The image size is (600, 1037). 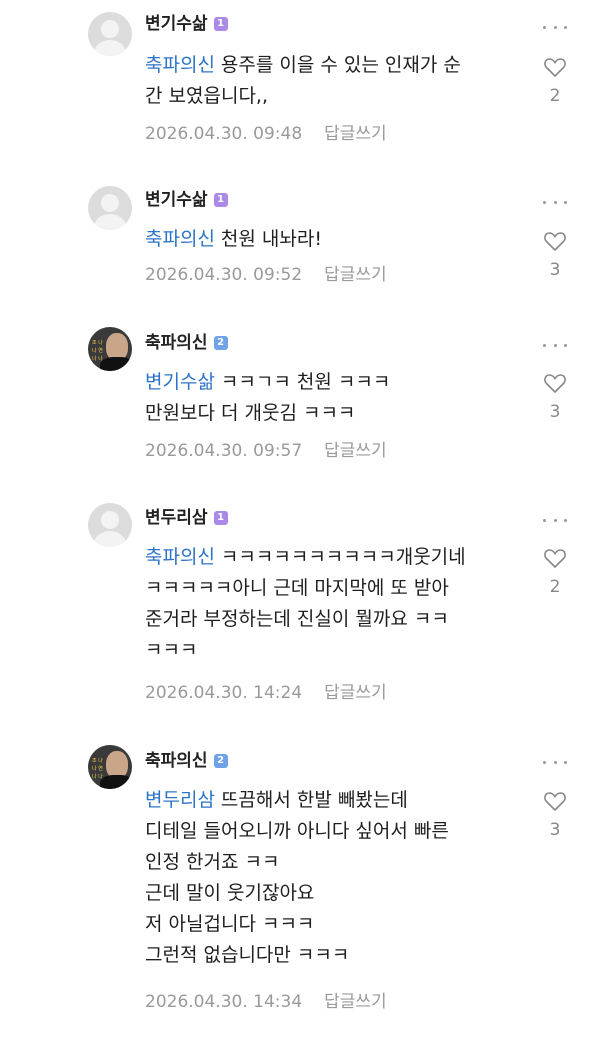 I want to click on comment-body: 축파의신 용주를 이을 수 있는 인재가 순 간 보였읍니다,,, so click(x=330, y=81).